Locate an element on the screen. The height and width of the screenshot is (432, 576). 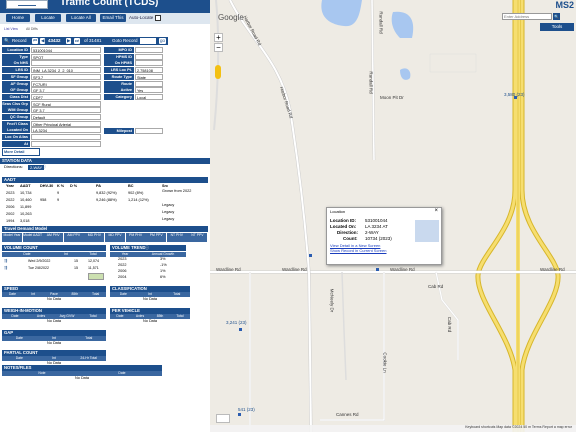
locate-button: Locate is located at coordinates (48, 18).